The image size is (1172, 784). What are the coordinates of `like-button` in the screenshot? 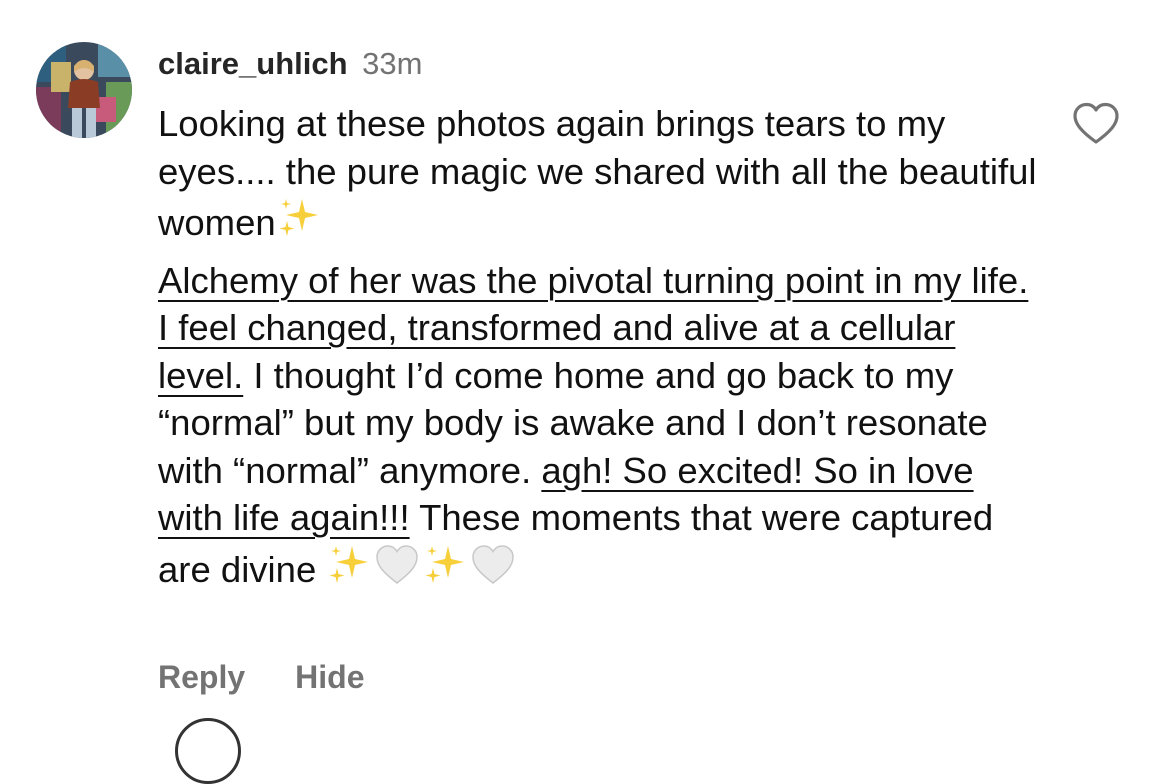 It's located at (1096, 124).